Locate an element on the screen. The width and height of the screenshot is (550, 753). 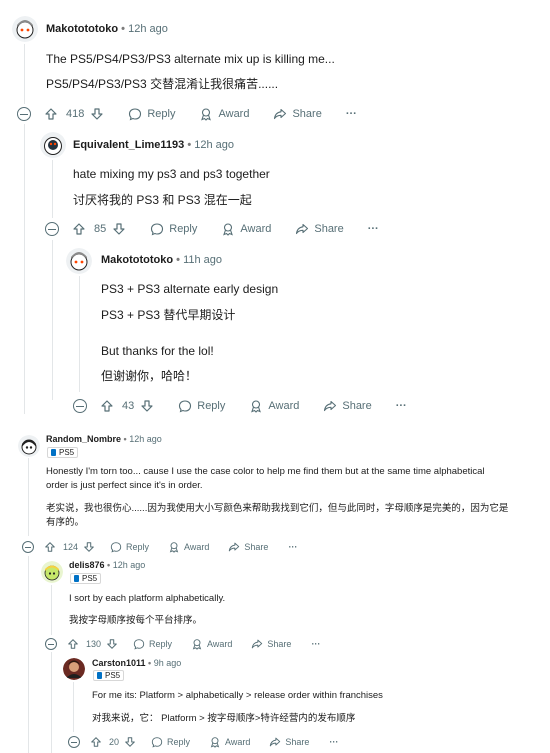
username: Carston1011 • 9h ago is located at coordinates (136, 663).